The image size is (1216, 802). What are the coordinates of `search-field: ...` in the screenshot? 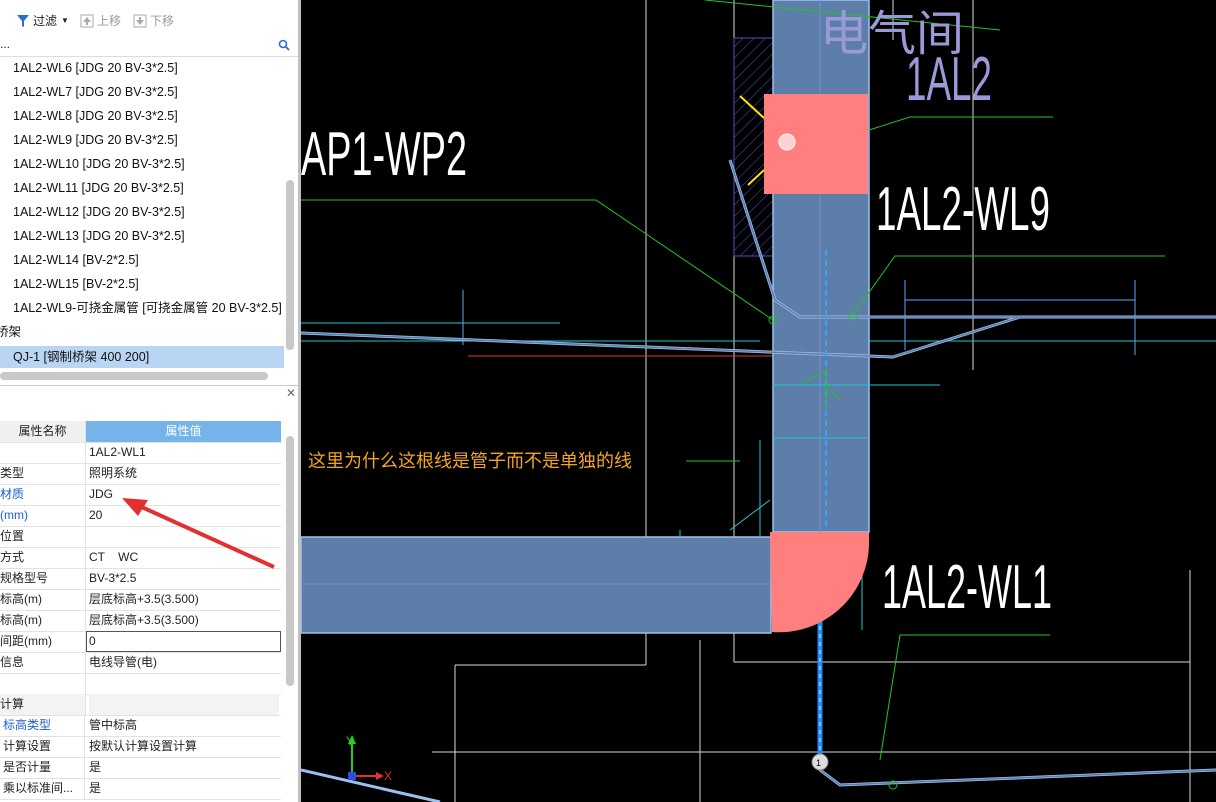 It's located at (149, 46).